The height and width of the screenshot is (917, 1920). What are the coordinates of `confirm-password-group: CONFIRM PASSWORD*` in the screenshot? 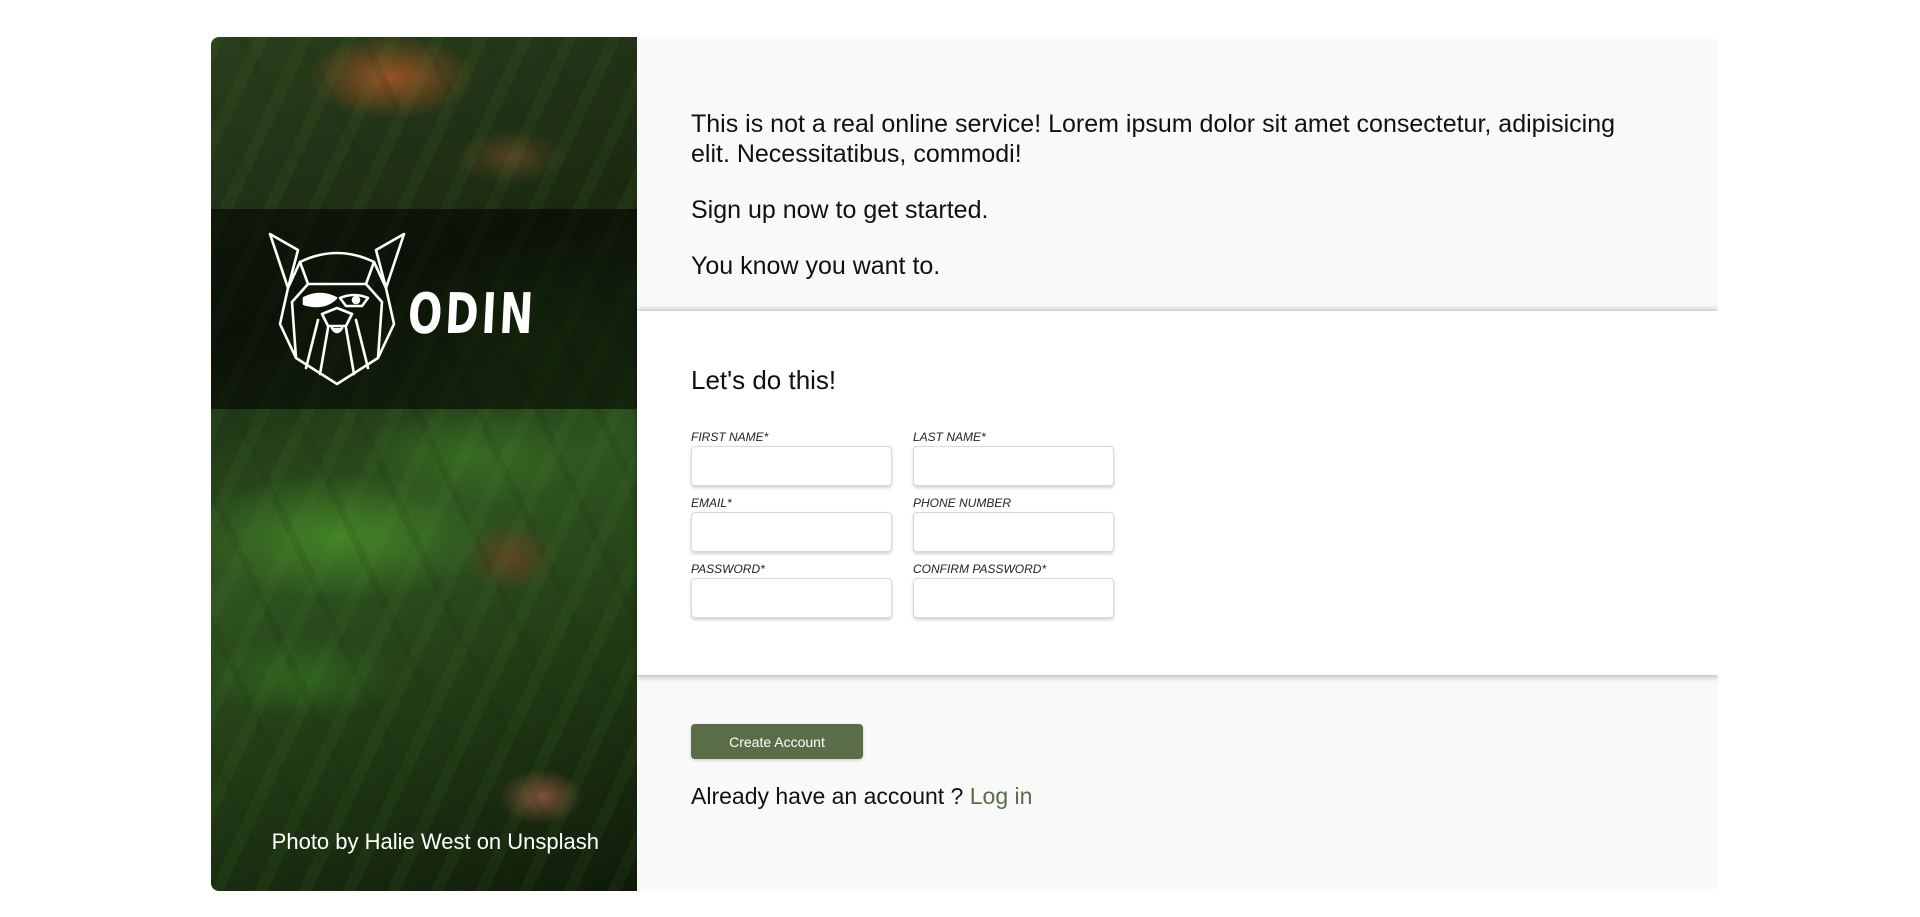 It's located at (1013, 590).